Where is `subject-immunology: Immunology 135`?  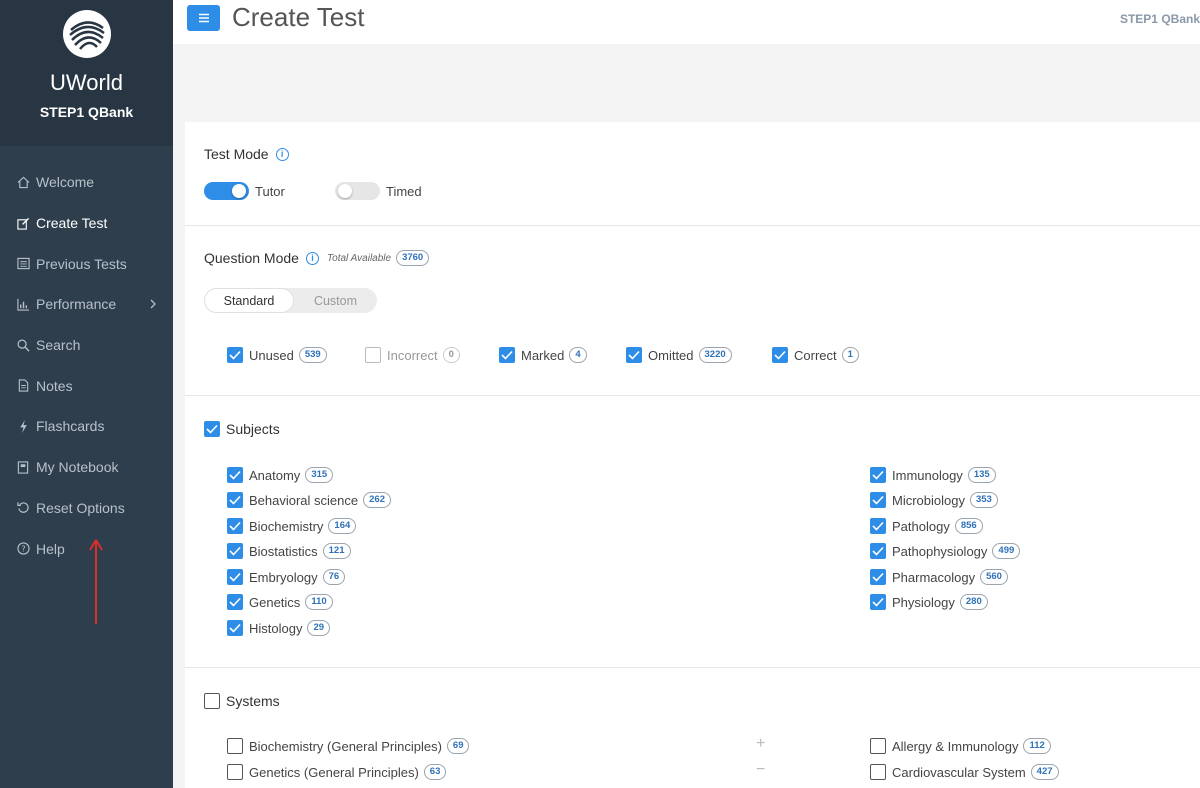
subject-immunology: Immunology 135 is located at coordinates (933, 475).